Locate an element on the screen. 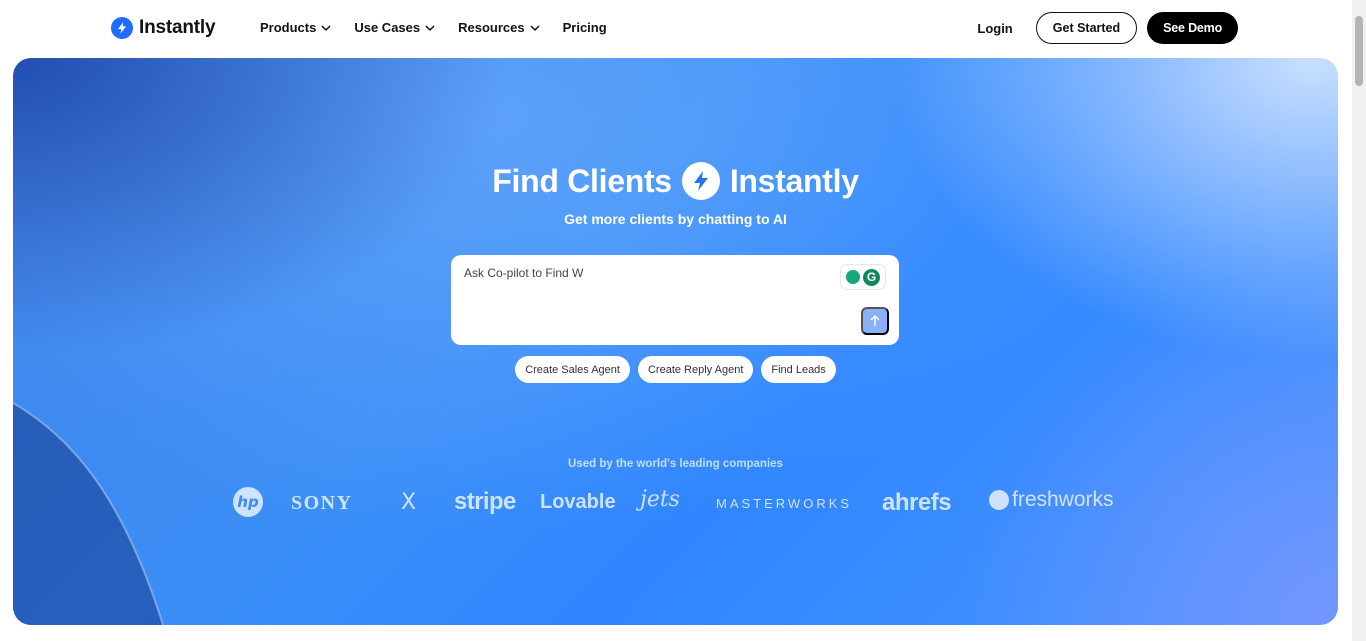 The image size is (1366, 641). masterworks-logo: MASTERWORKS is located at coordinates (784, 503).